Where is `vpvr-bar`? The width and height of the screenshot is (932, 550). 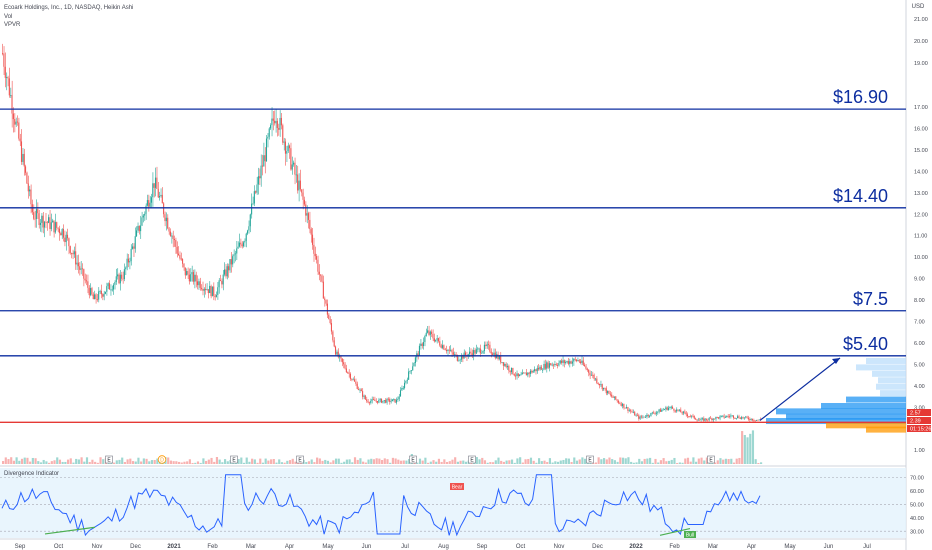
vpvr-bar is located at coordinates (886, 360).